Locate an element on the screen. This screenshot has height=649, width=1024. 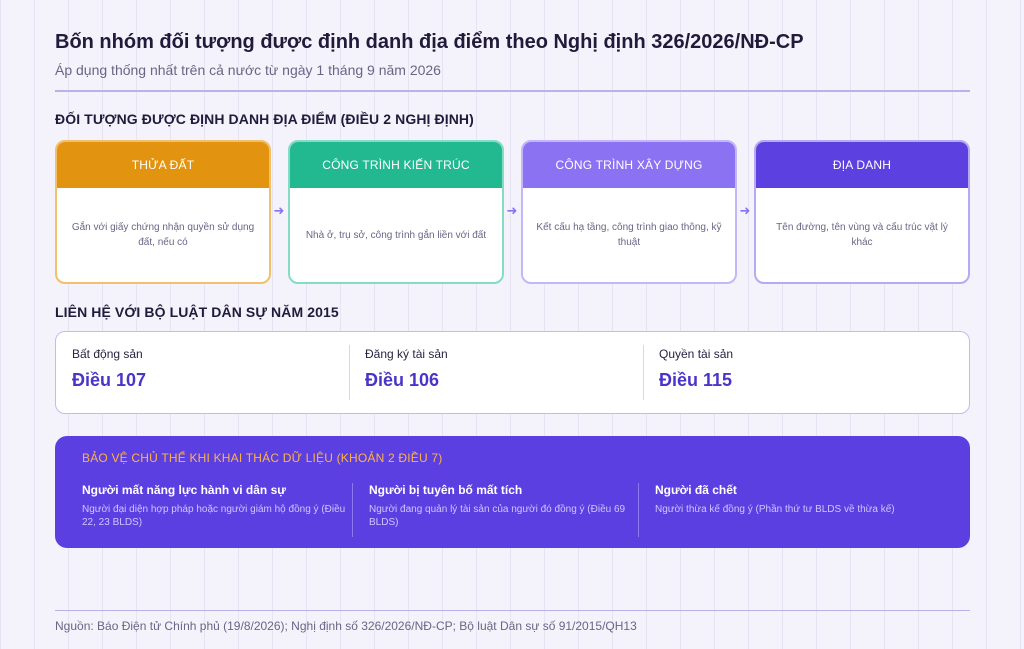
civil-code-heading: LIÊN HỆ VỚI BỘ LUẬT DÂN SỰ NĂM 2015 is located at coordinates (197, 312).